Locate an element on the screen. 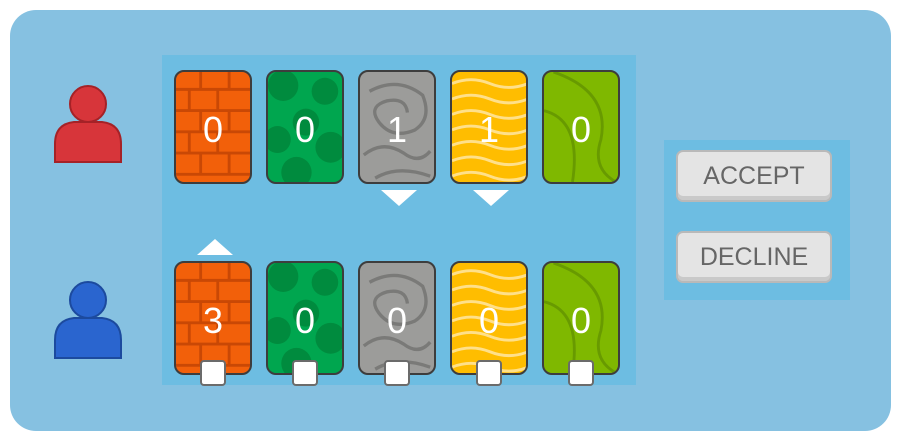 The image size is (901, 441). self-brick-card: 3 is located at coordinates (213, 318).